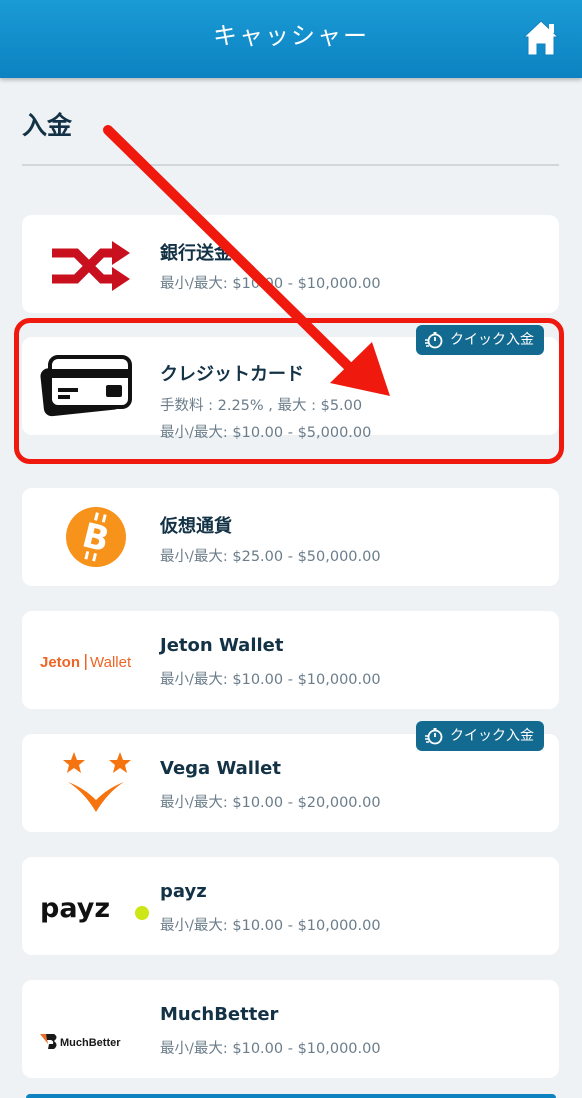  What do you see at coordinates (222, 645) in the screenshot?
I see `method-name: Jeton Wallet` at bounding box center [222, 645].